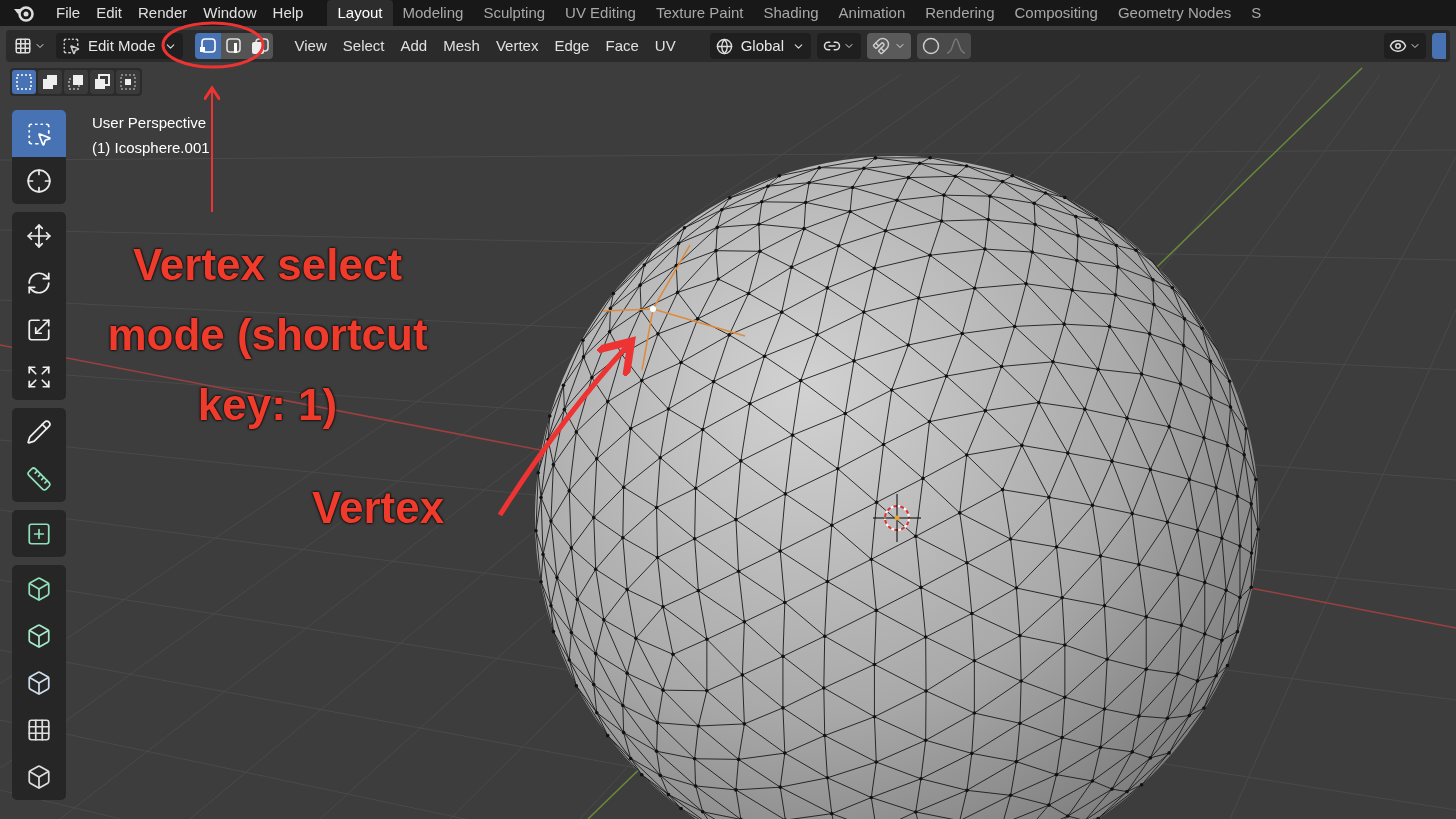 Image resolution: width=1456 pixels, height=819 pixels. Describe the element at coordinates (1056, 13) in the screenshot. I see `workspace-tab: Compositing` at that location.